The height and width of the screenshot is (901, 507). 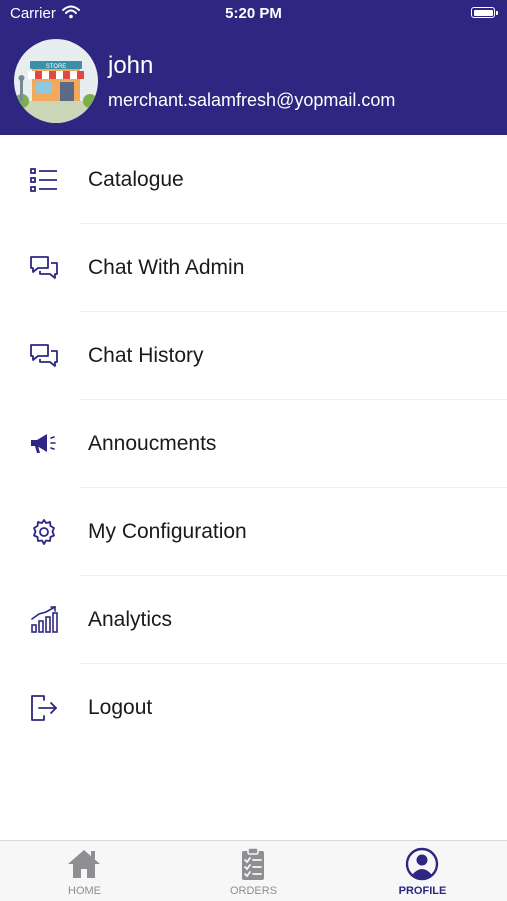 I want to click on menu-item-catalogue: Catalogue, so click(x=253, y=180).